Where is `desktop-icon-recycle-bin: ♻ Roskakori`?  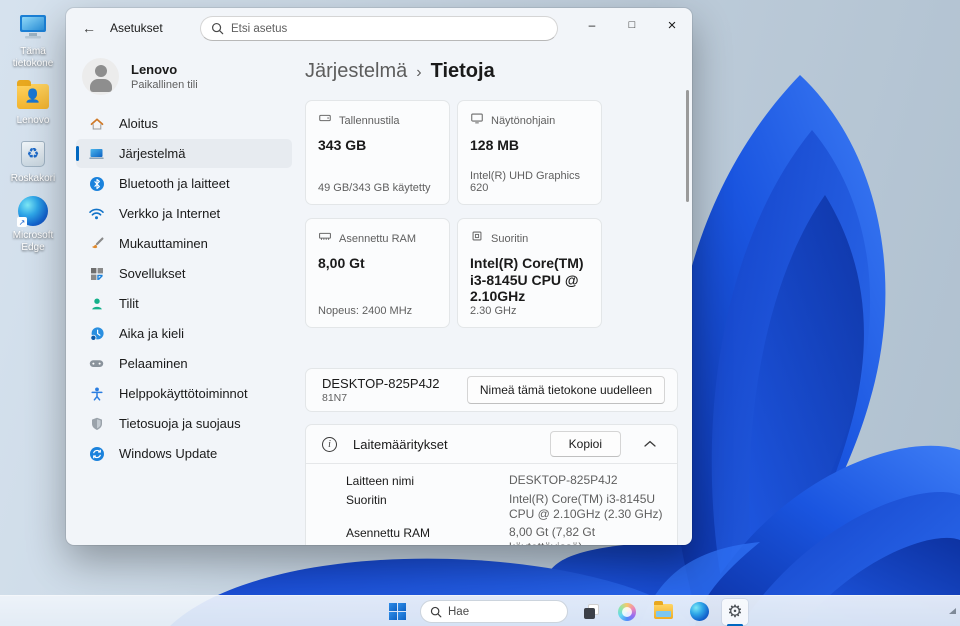 desktop-icon-recycle-bin: ♻ Roskakori is located at coordinates (33, 161).